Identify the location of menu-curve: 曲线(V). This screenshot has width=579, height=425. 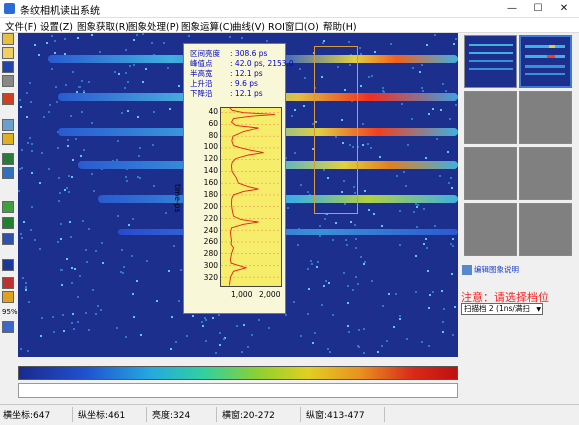
(248, 26).